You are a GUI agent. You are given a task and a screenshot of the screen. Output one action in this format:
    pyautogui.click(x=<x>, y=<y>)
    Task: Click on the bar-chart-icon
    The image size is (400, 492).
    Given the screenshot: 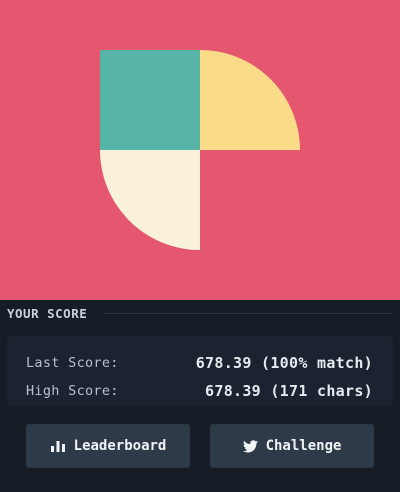 What is the action you would take?
    pyautogui.click(x=58, y=446)
    